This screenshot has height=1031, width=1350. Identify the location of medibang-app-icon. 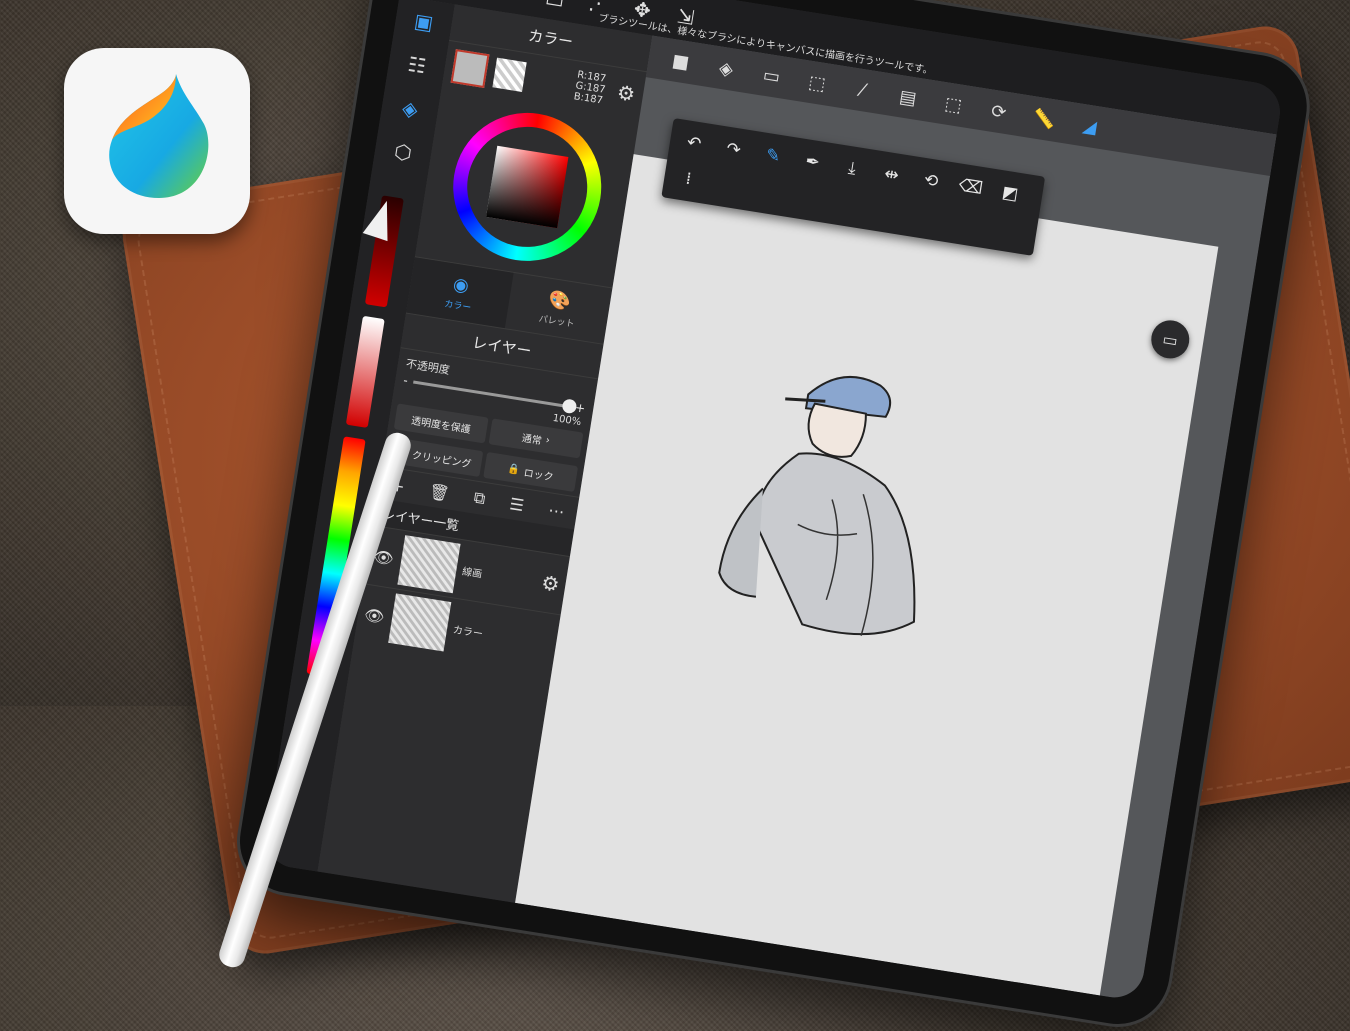
(157, 141).